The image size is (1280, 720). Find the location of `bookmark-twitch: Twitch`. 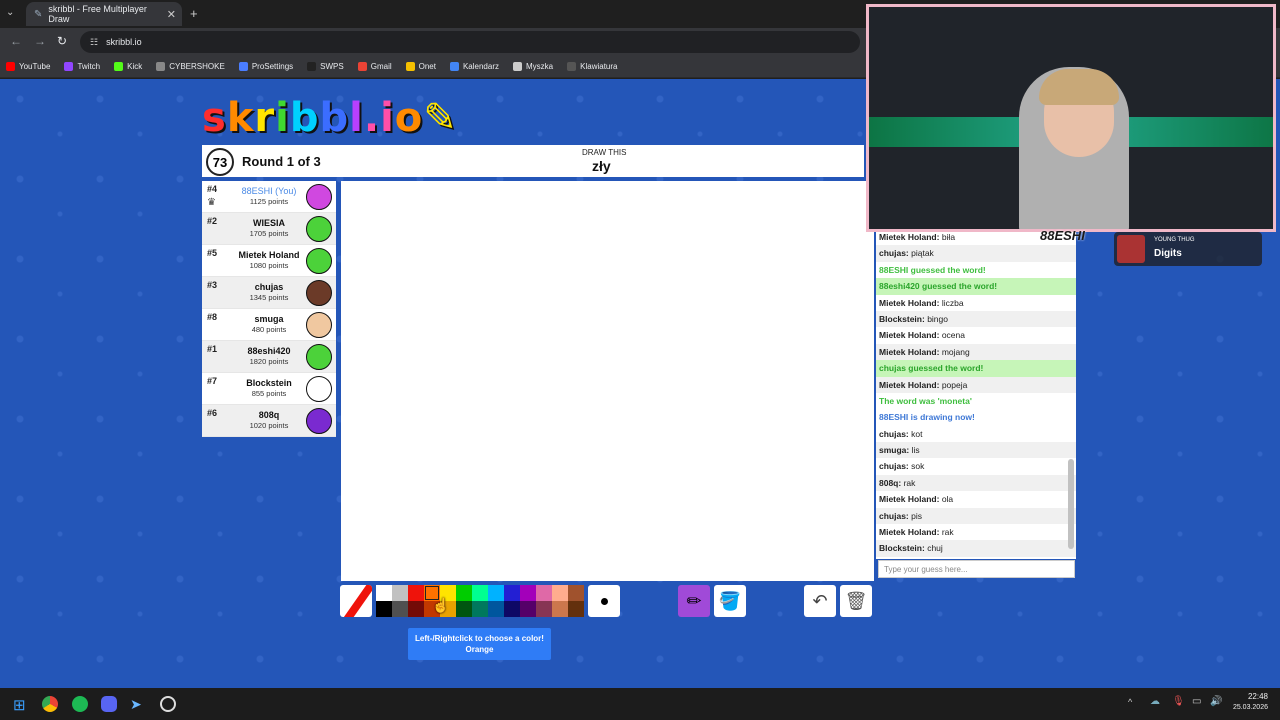

bookmark-twitch: Twitch is located at coordinates (82, 66).